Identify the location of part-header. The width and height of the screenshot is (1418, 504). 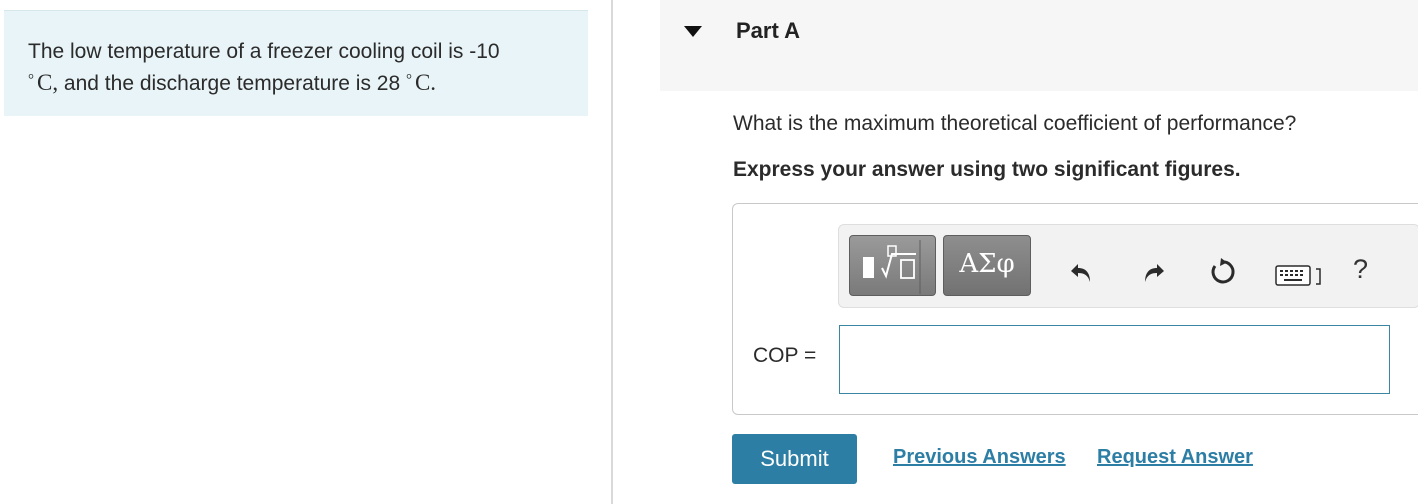
(1039, 45).